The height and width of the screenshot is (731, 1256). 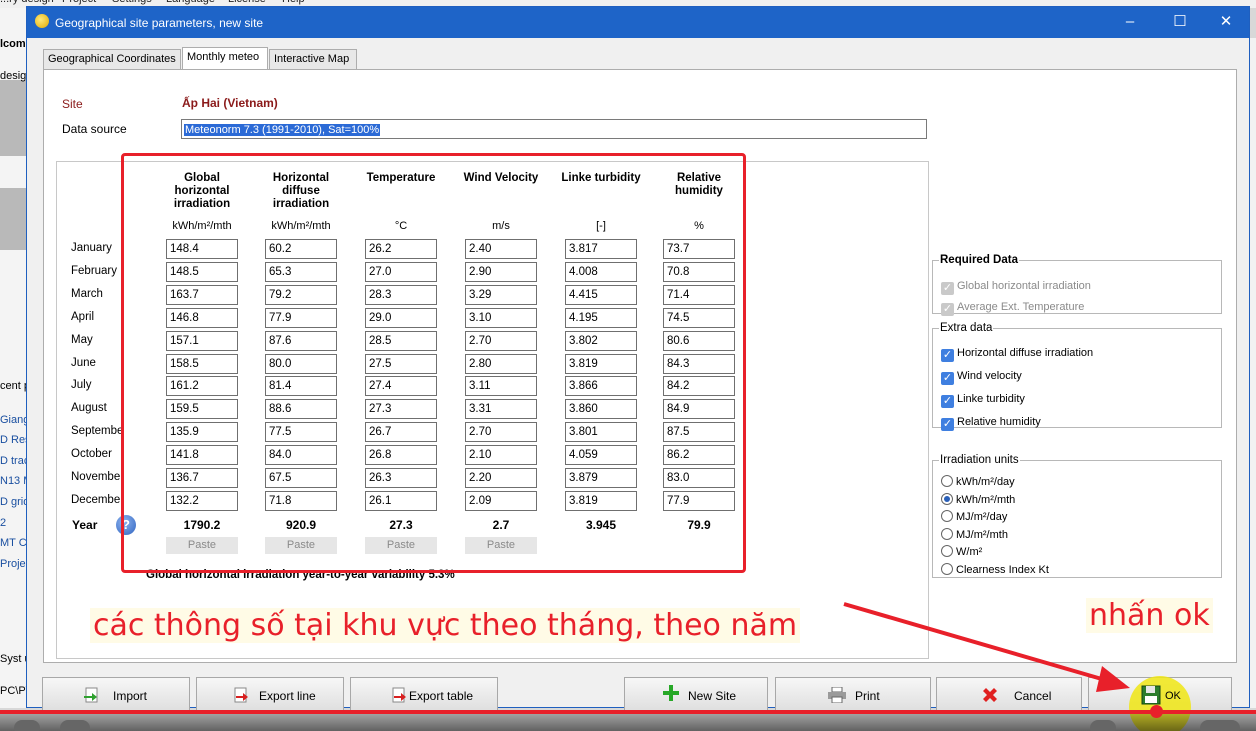 I want to click on month-label: Septembe, so click(x=97, y=431).